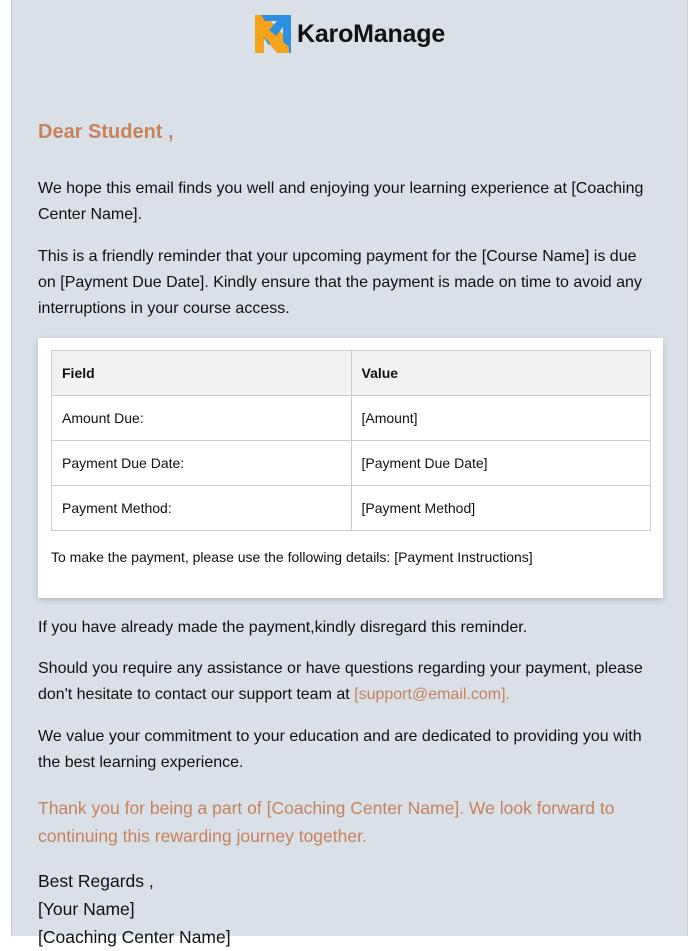 Image resolution: width=699 pixels, height=951 pixels. I want to click on field-cell: Payment Due Date:, so click(201, 463).